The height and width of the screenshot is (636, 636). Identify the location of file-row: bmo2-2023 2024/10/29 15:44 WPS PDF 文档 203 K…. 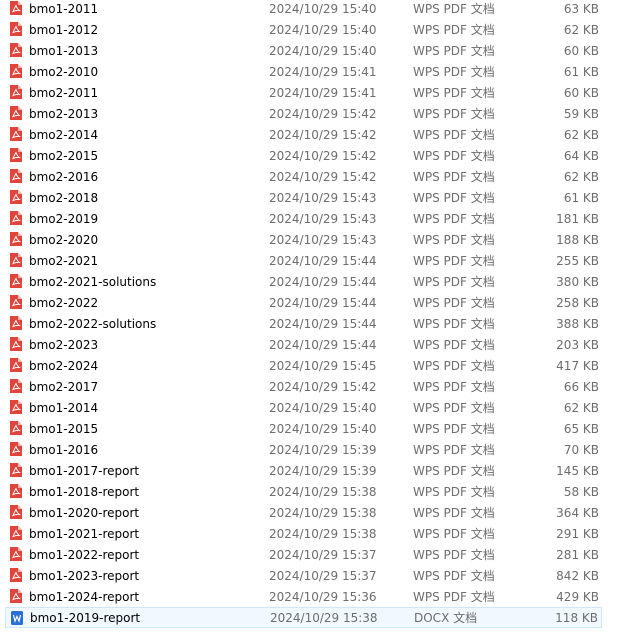
(303, 344).